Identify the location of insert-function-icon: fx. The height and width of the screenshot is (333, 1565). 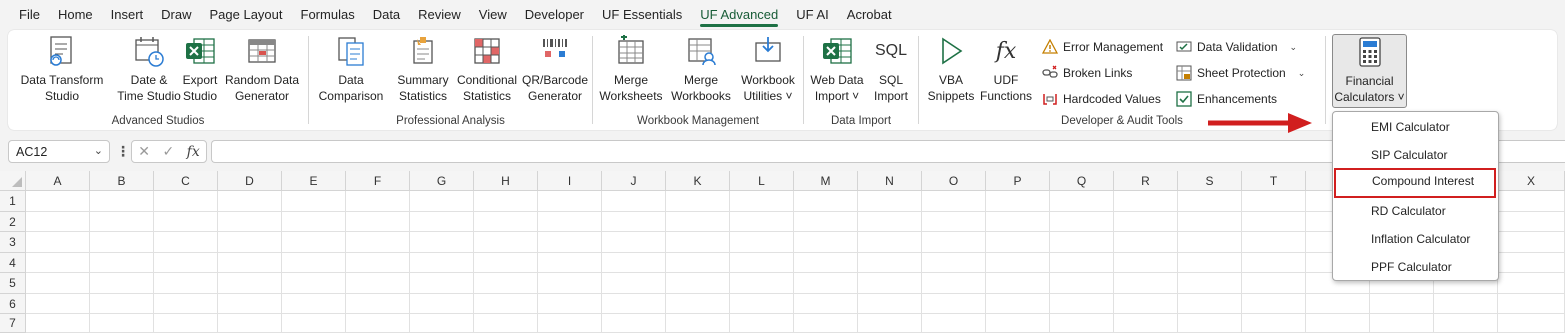
(193, 152).